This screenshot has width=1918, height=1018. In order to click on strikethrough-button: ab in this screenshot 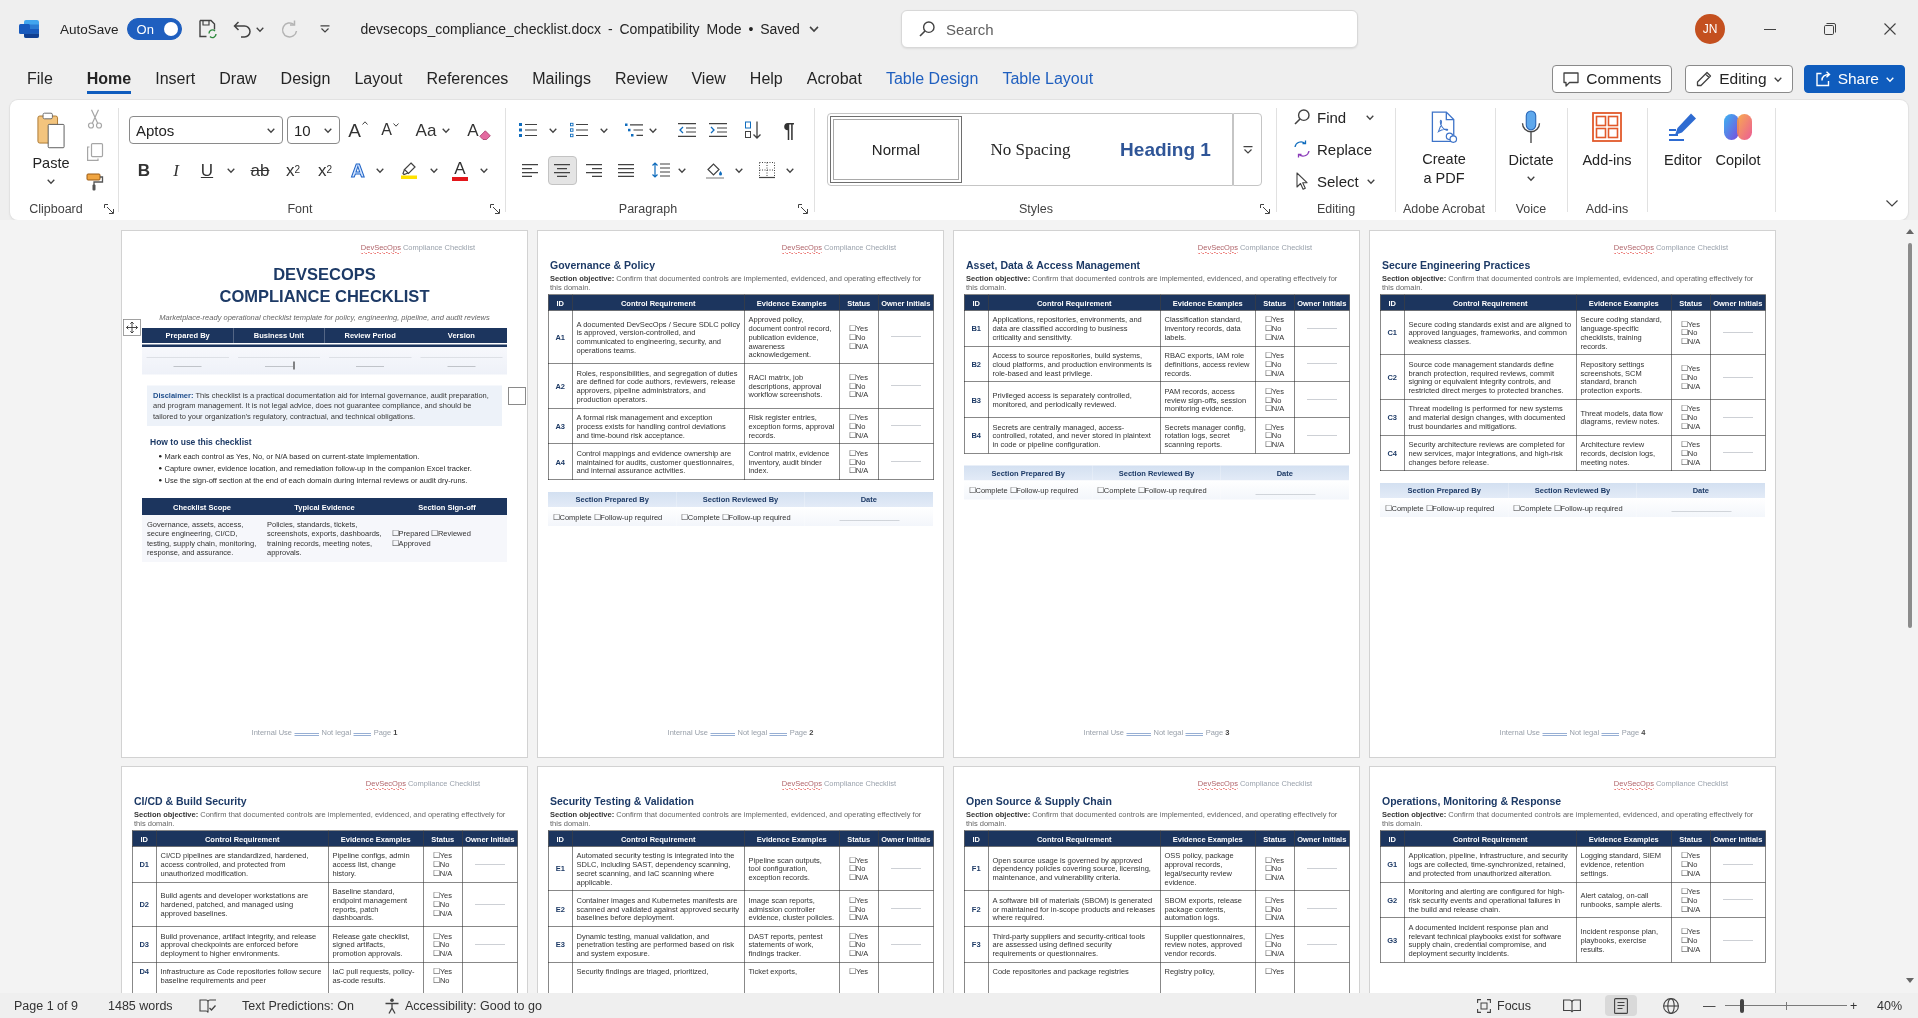, I will do `click(260, 170)`.